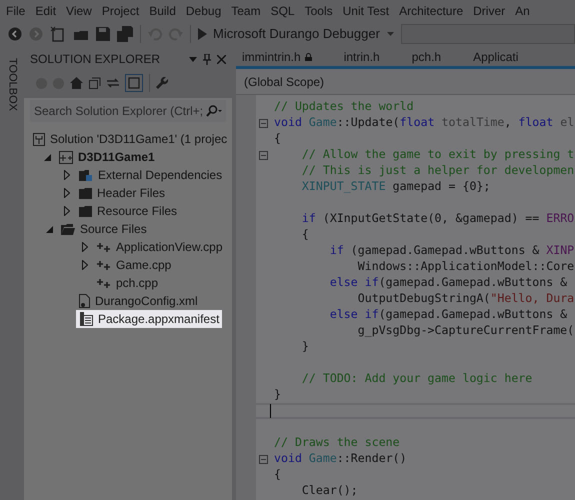 This screenshot has height=500, width=575. What do you see at coordinates (84, 301) in the screenshot?
I see `config-file-icon` at bounding box center [84, 301].